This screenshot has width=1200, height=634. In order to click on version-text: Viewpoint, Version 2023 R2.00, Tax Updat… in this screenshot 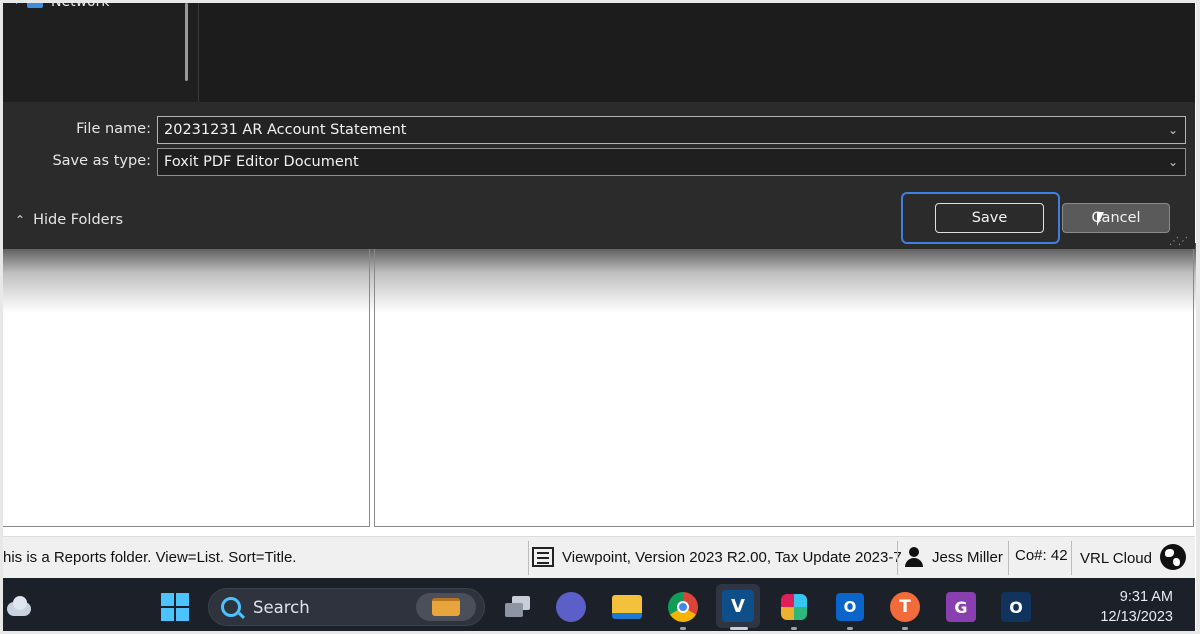, I will do `click(732, 557)`.